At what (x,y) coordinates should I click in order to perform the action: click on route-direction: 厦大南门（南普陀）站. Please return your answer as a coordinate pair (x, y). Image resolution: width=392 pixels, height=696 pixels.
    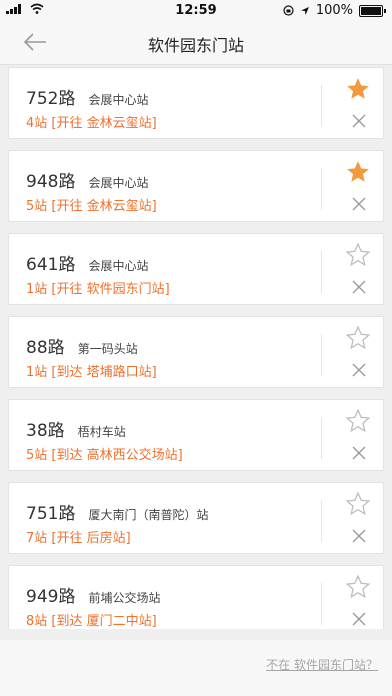
    Looking at the image, I should click on (148, 515).